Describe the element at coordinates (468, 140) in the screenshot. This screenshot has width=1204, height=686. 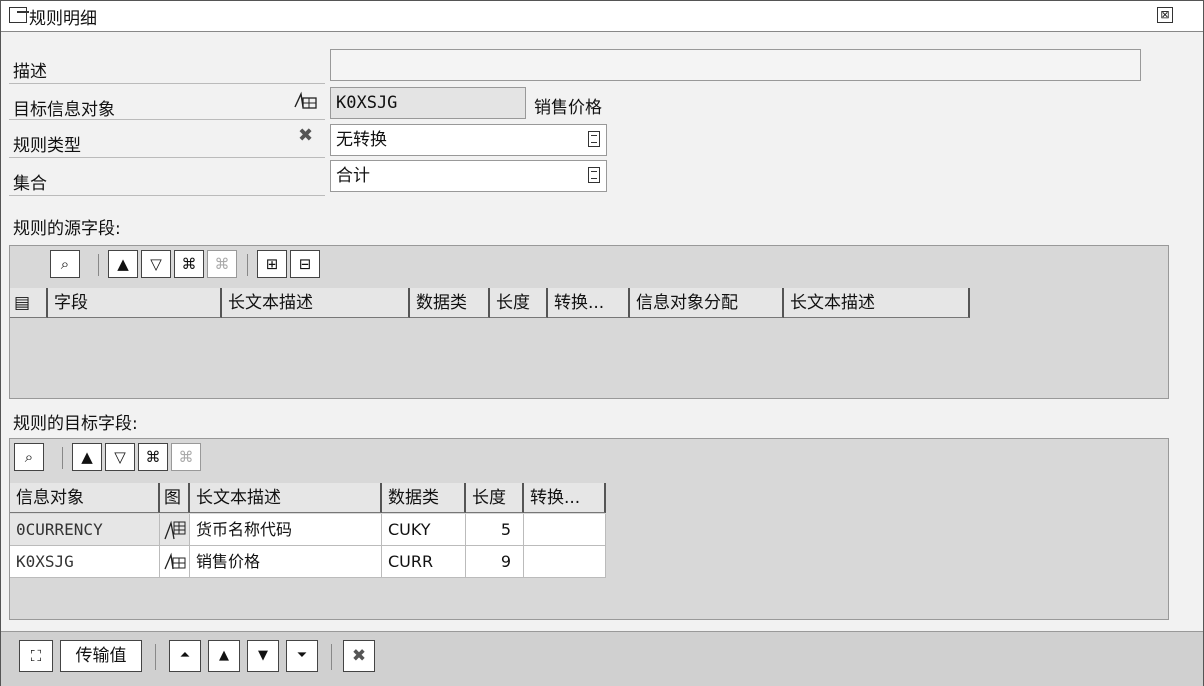
I see `rule-type-dropdown: 无转换` at that location.